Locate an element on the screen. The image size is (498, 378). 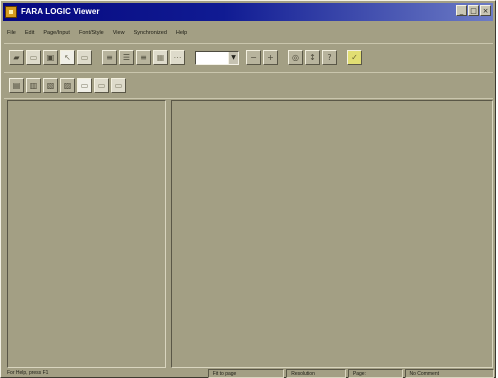
zoom-in-button: + is located at coordinates (270, 57).